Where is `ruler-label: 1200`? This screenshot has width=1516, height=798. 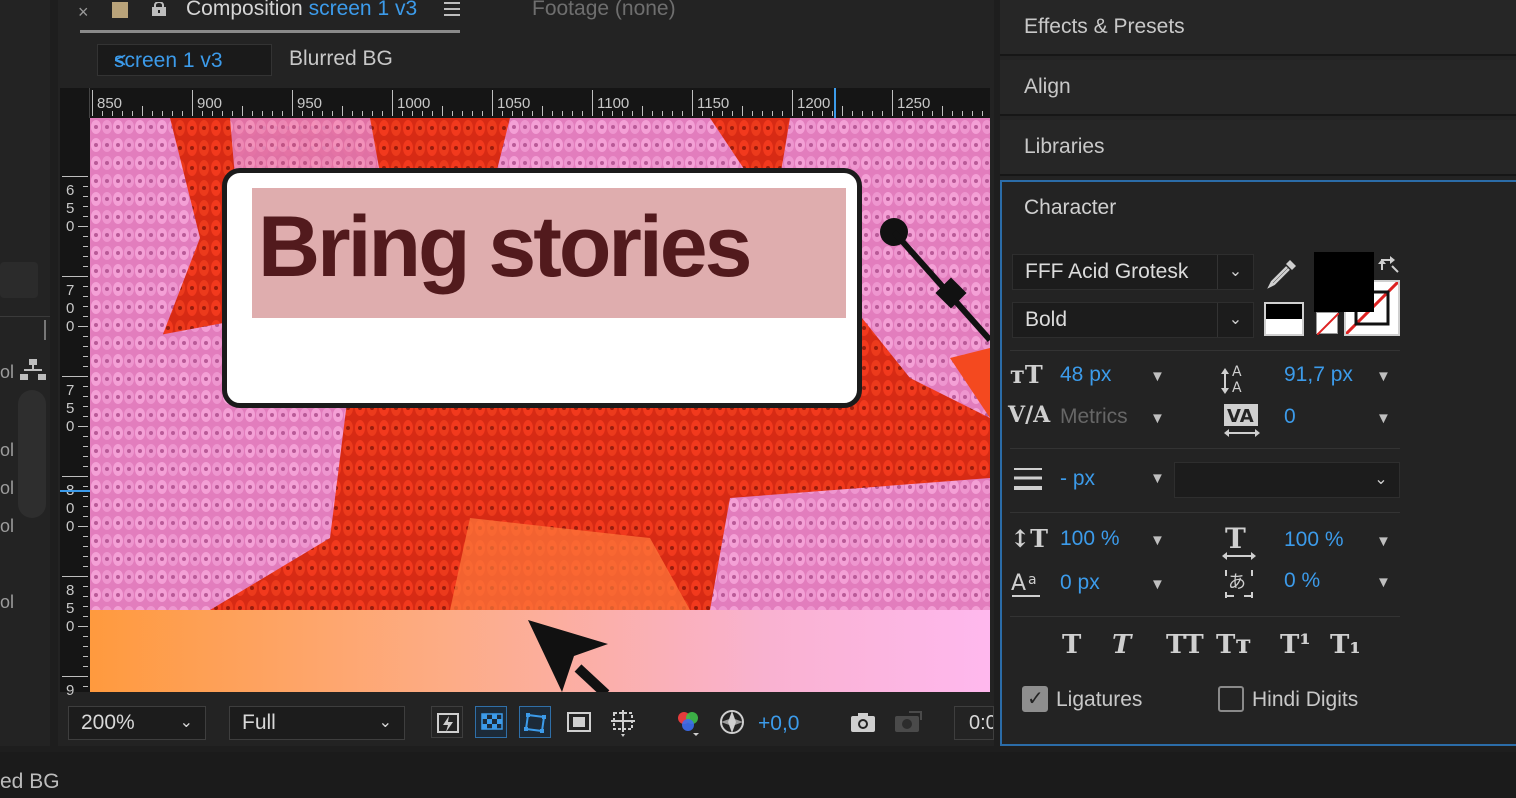
ruler-label: 1200 is located at coordinates (814, 103).